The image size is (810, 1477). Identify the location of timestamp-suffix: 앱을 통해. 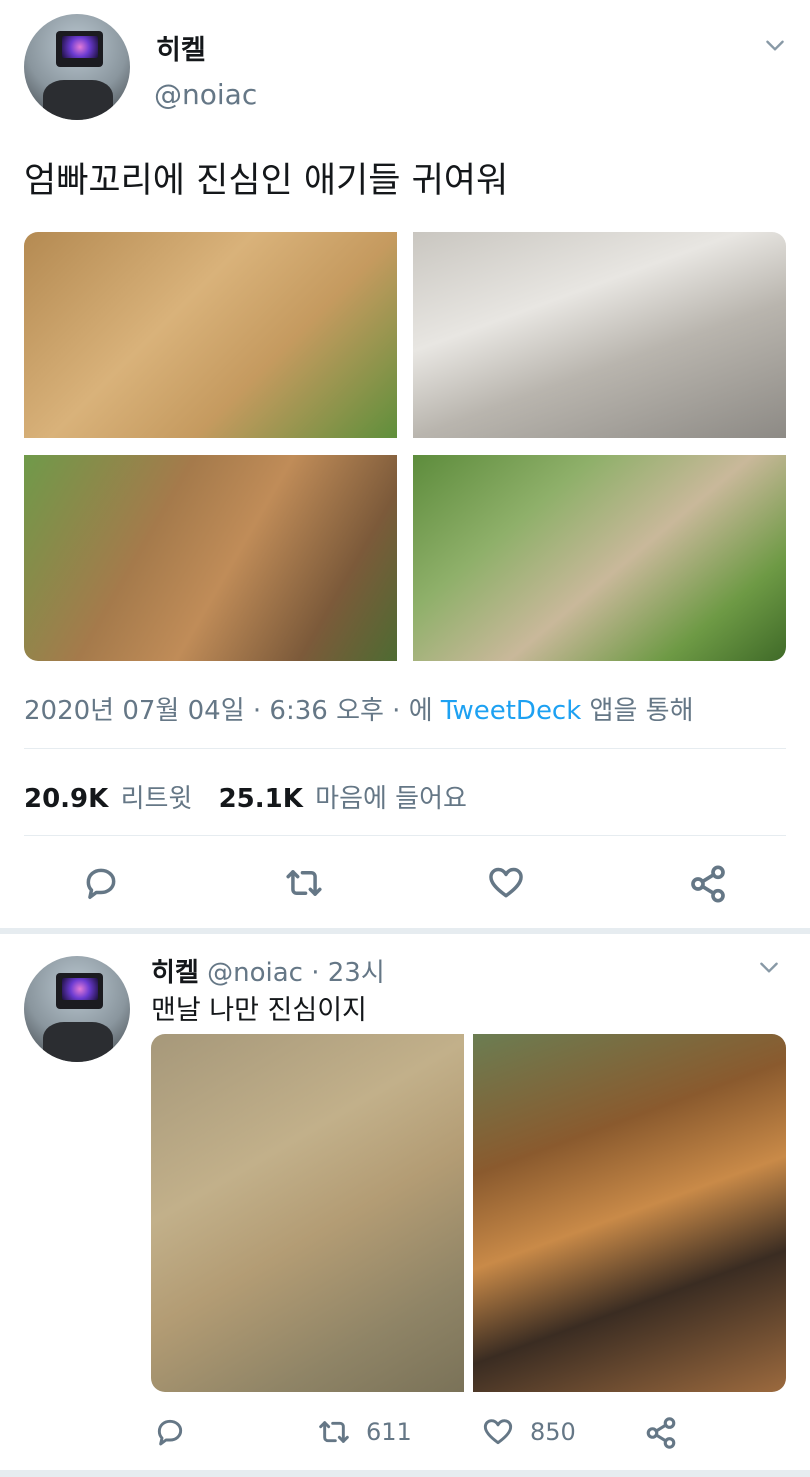
(637, 711).